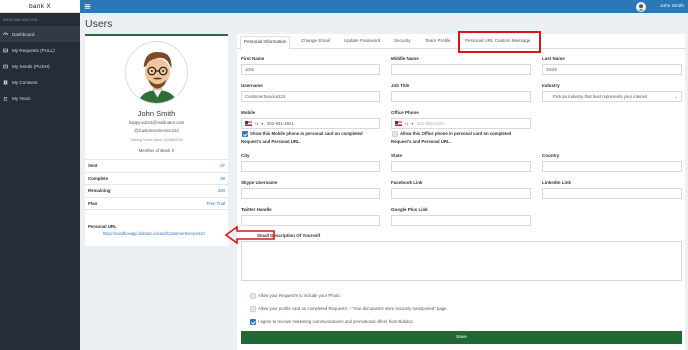 This screenshot has height=350, width=688. I want to click on sidebar-item-label: Dashboard, so click(23, 34).